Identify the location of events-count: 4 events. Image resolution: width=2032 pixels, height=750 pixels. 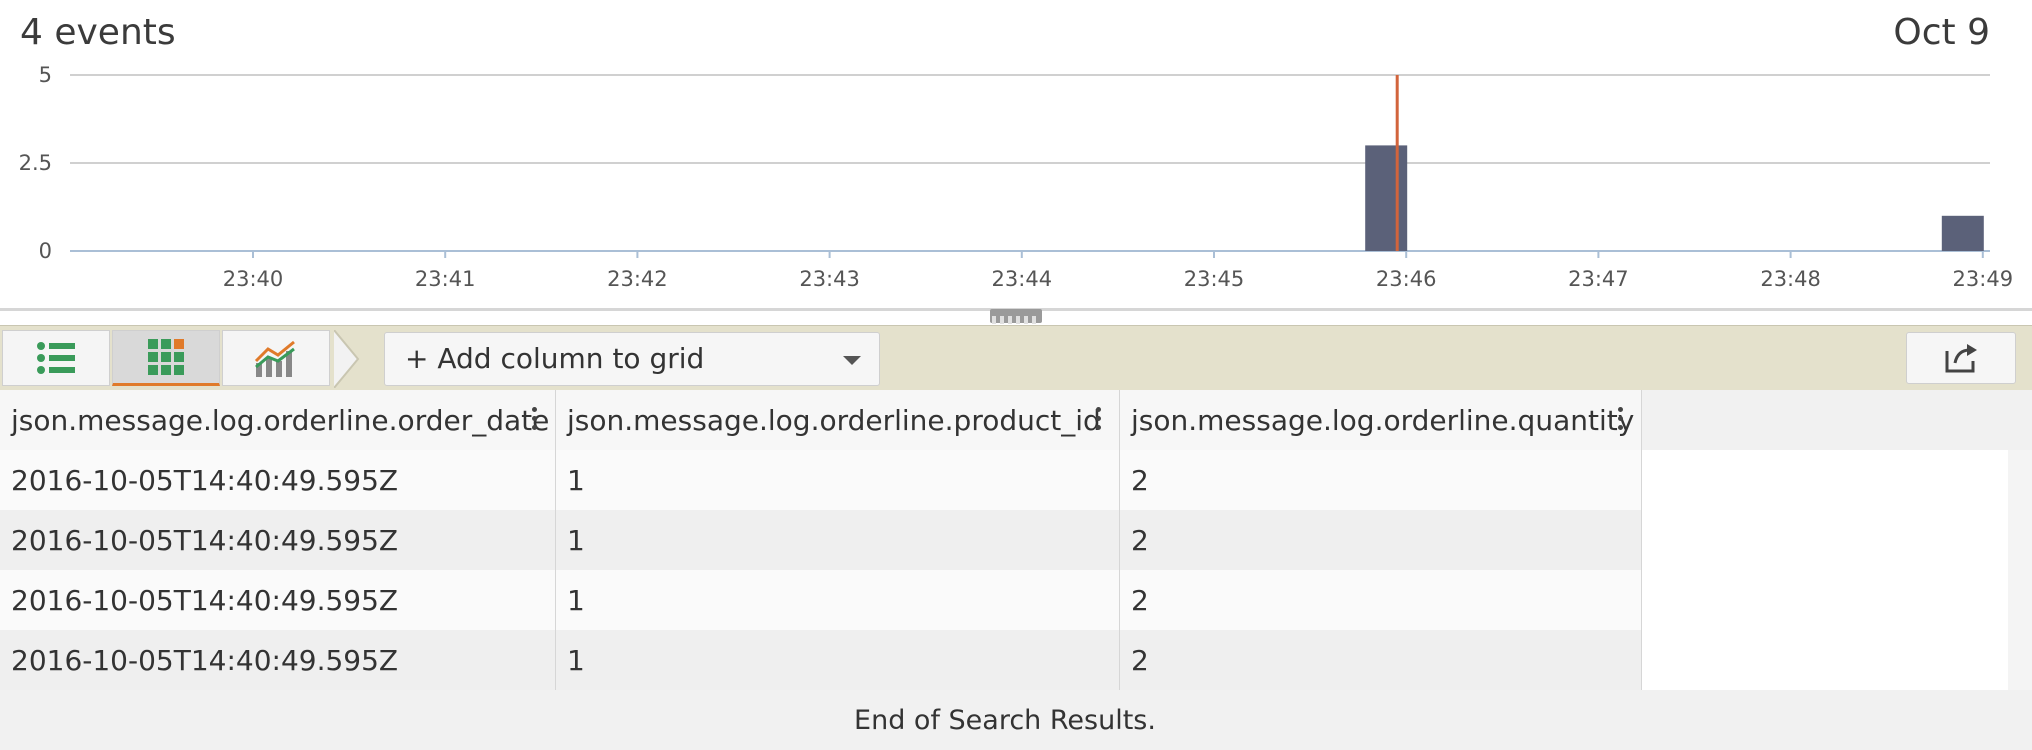
(98, 32).